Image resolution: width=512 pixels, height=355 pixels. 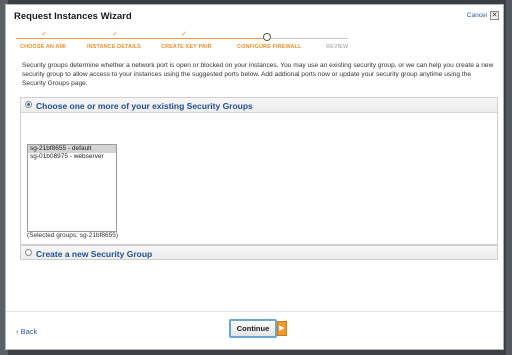 I want to click on step-2-check-icon: ✓, so click(x=115, y=34).